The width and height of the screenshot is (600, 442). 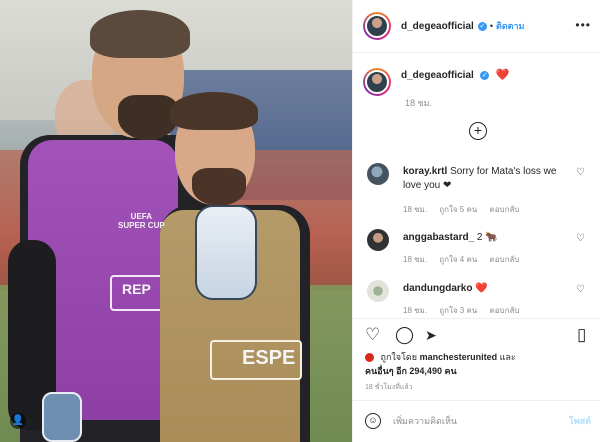 What do you see at coordinates (458, 259) in the screenshot?
I see `comment-likes: ถูกใจ 4 คน` at bounding box center [458, 259].